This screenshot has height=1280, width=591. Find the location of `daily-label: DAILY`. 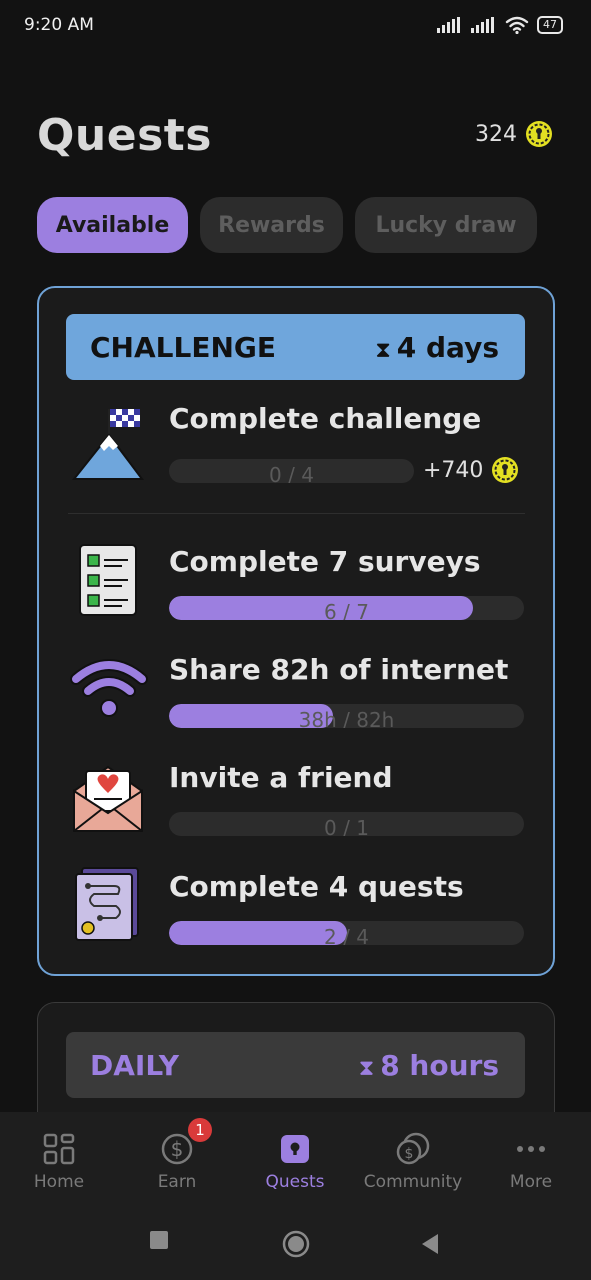

daily-label: DAILY is located at coordinates (135, 1065).